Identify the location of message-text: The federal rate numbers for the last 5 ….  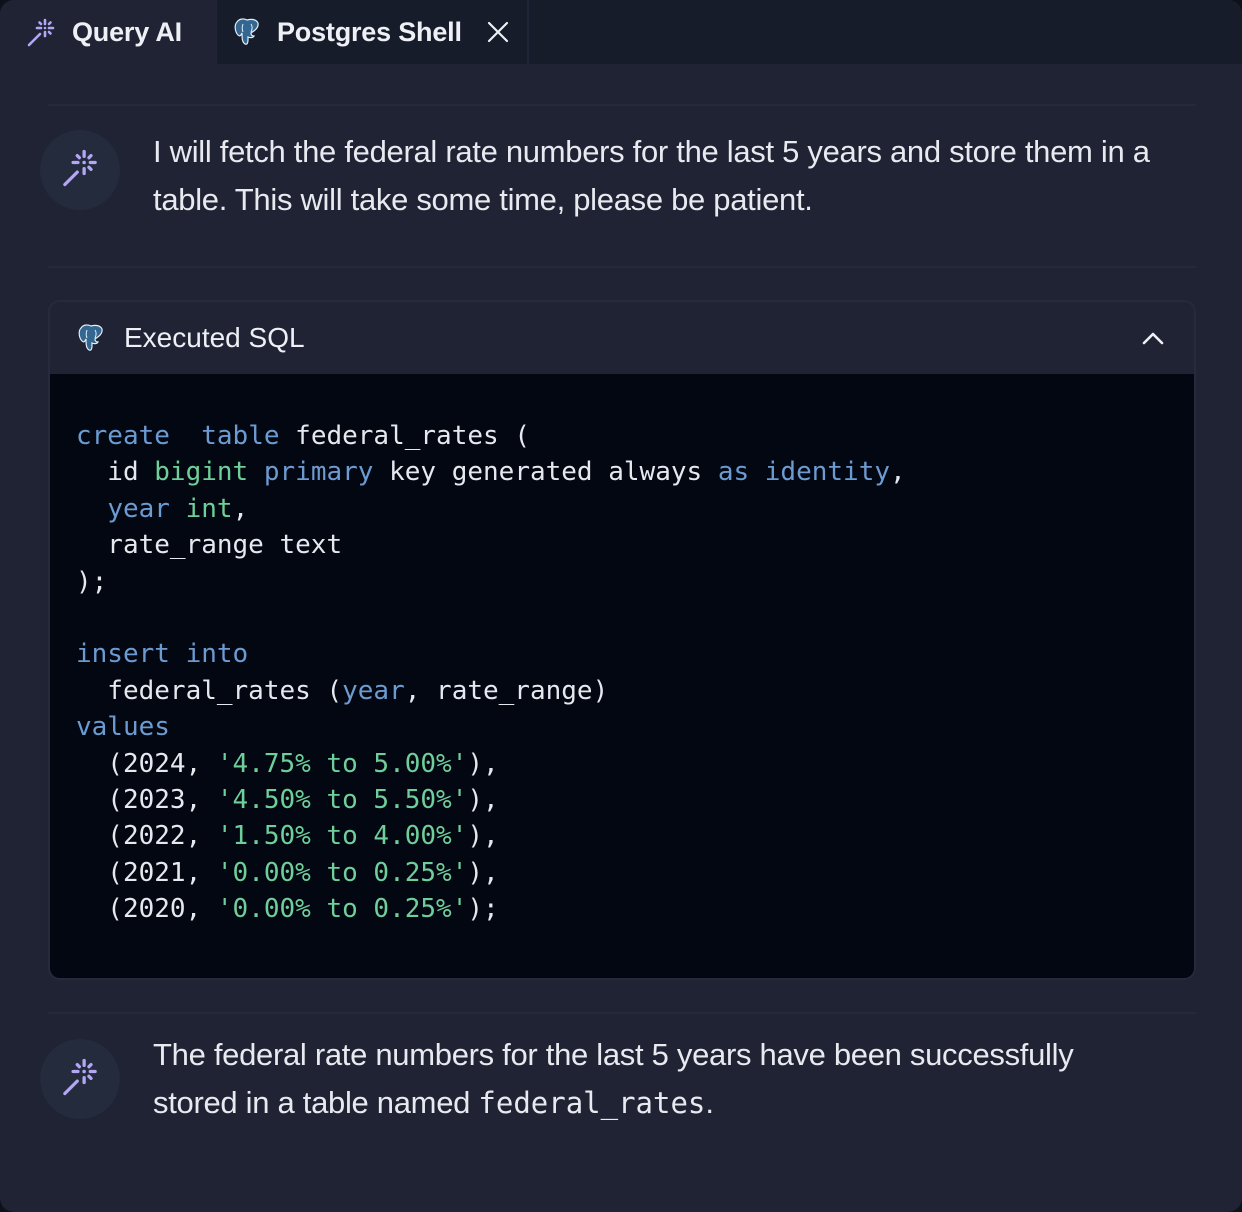
(658, 1079).